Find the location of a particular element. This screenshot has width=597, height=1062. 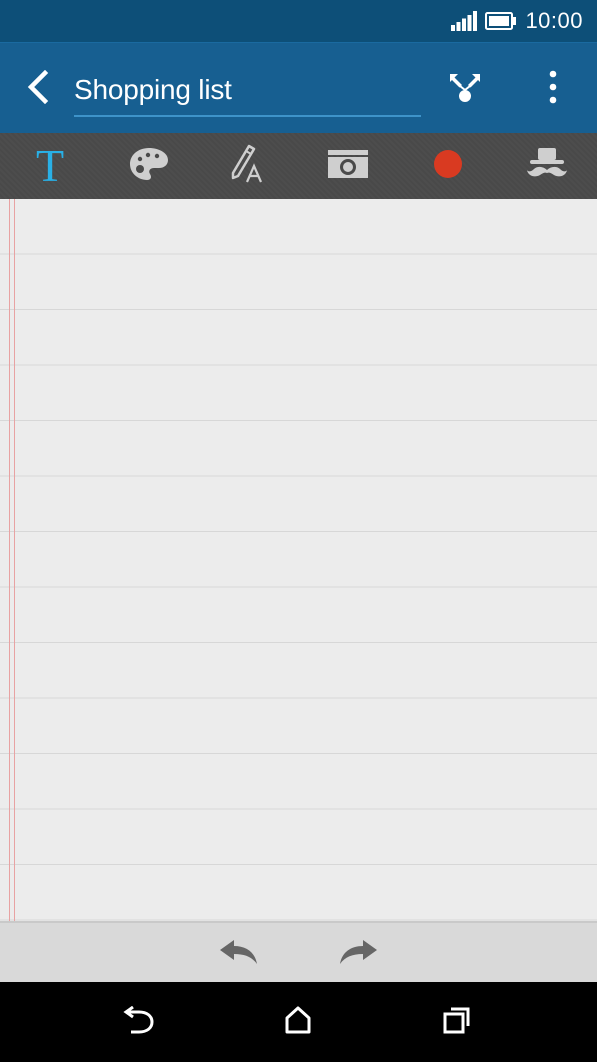

redo-button is located at coordinates (358, 954).